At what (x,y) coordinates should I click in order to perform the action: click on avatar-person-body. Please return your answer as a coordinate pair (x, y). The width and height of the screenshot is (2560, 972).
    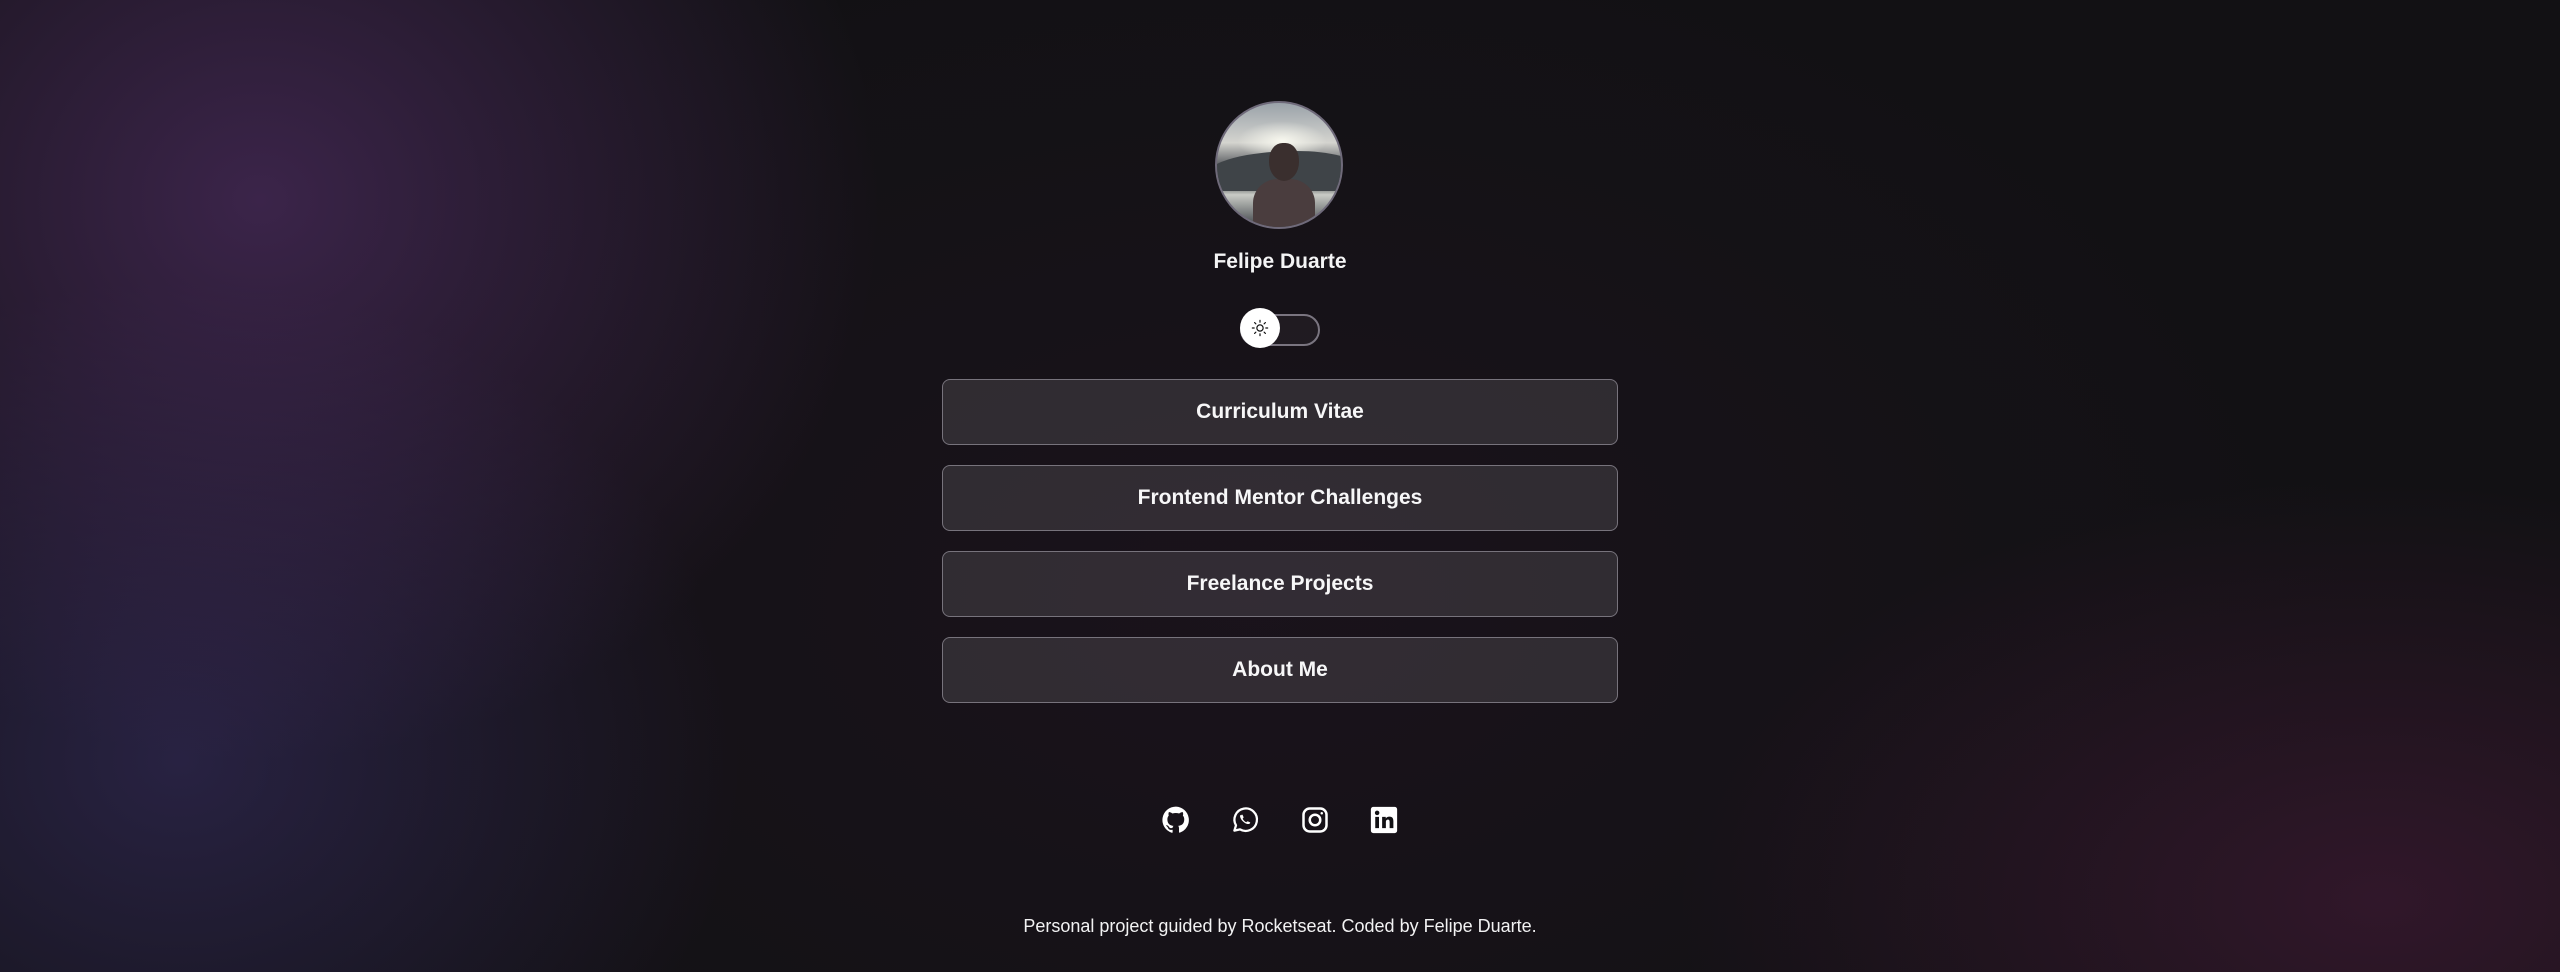
    Looking at the image, I should click on (1284, 203).